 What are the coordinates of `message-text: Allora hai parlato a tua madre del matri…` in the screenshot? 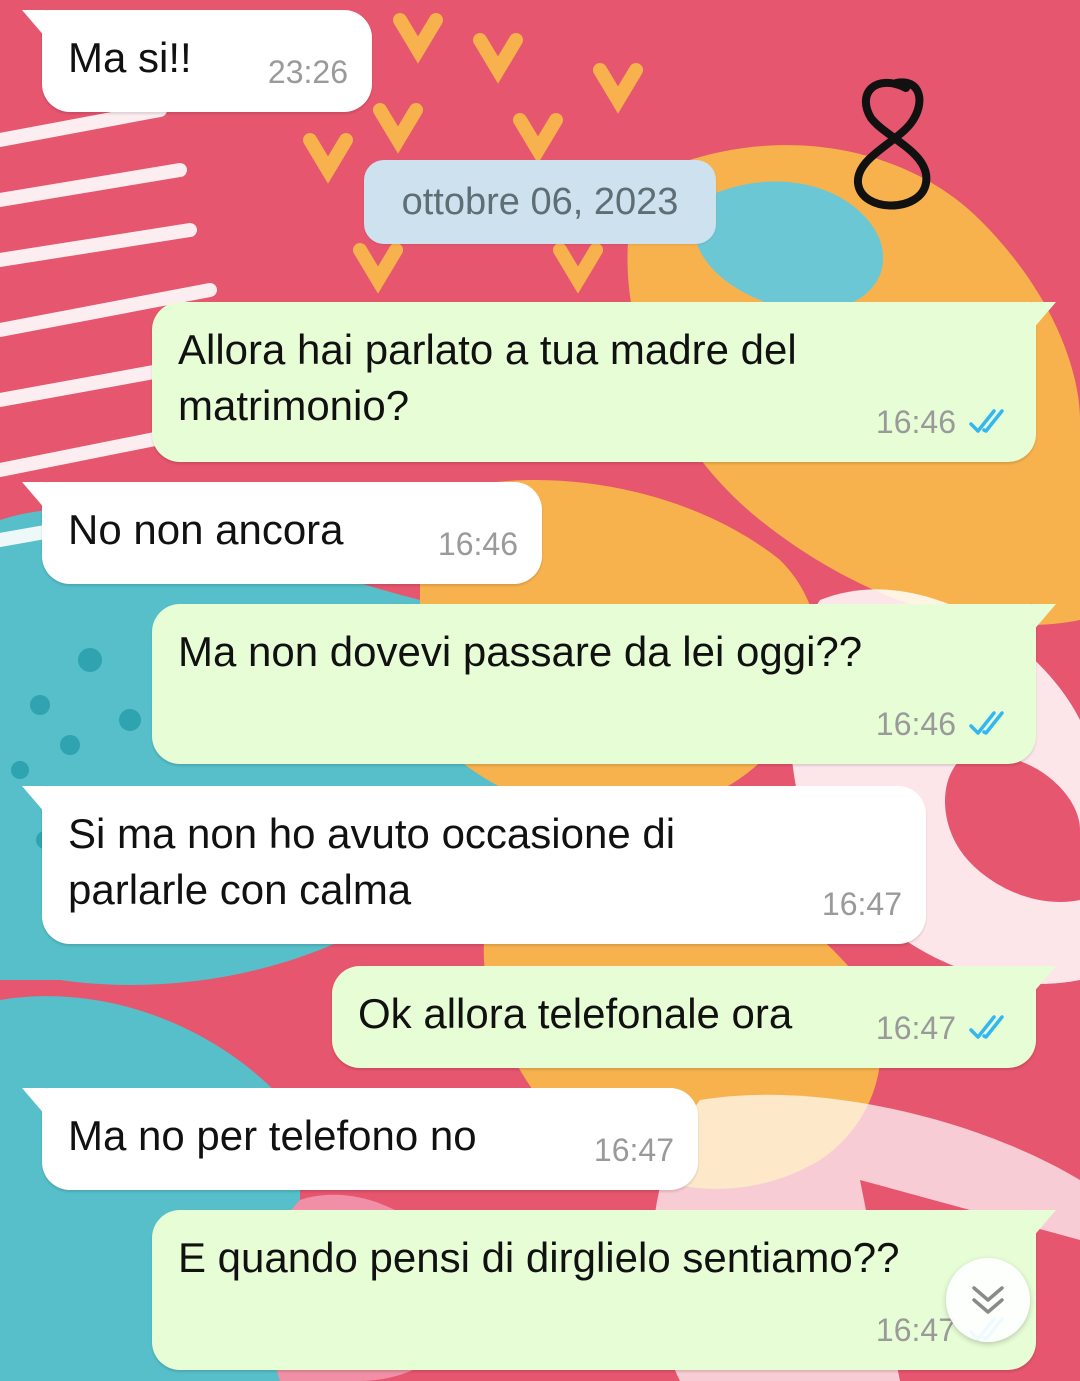 It's located at (487, 377).